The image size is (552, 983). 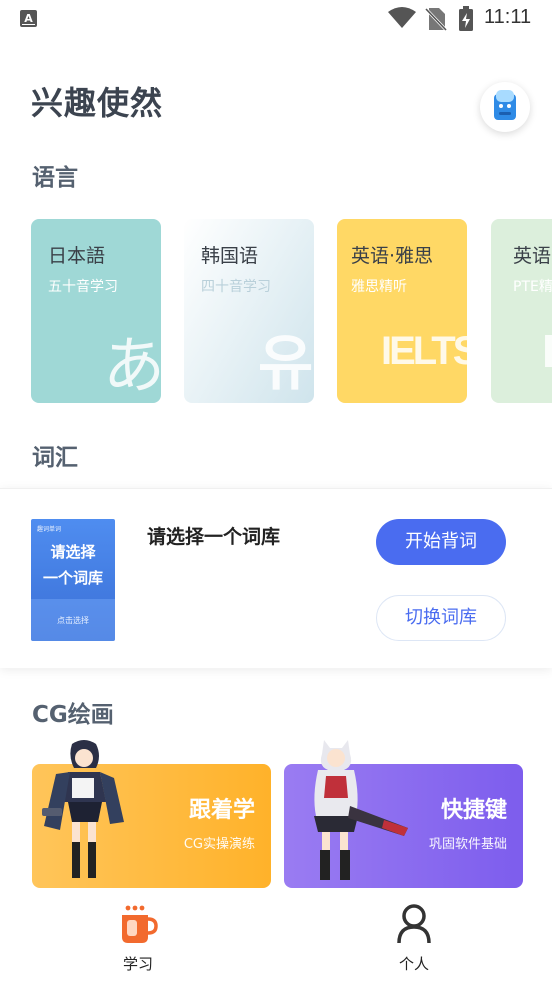 What do you see at coordinates (413, 964) in the screenshot?
I see `nav-item-label: 个人` at bounding box center [413, 964].